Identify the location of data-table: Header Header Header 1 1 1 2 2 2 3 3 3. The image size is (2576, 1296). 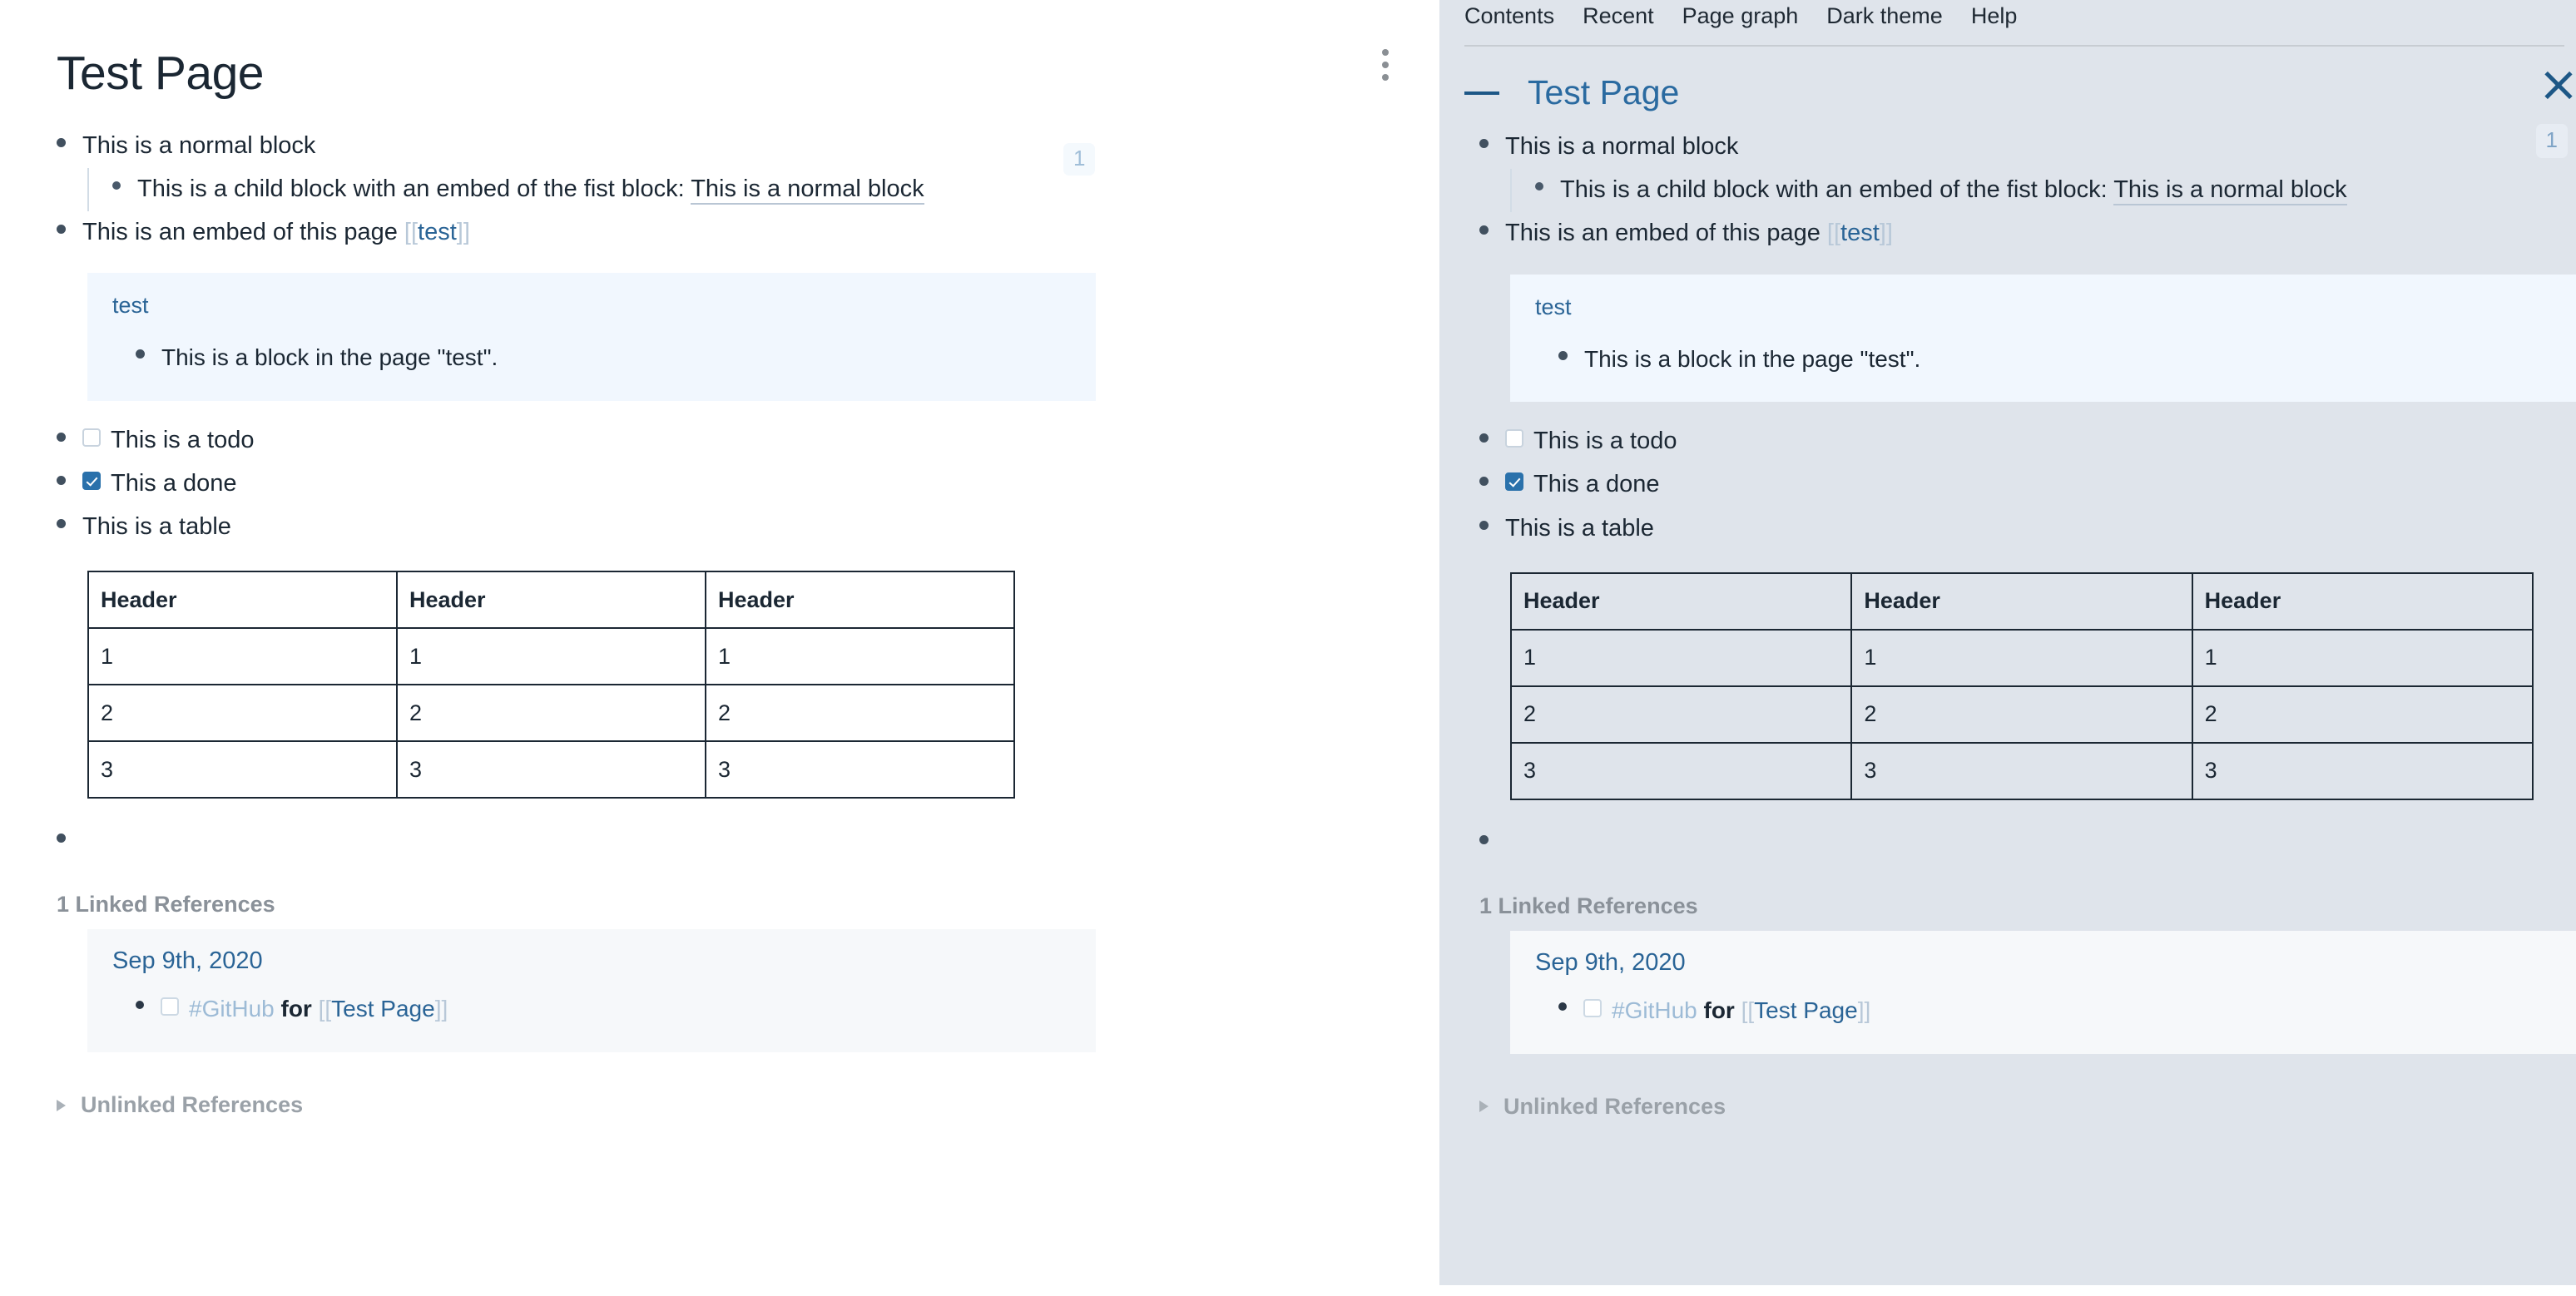
(551, 685).